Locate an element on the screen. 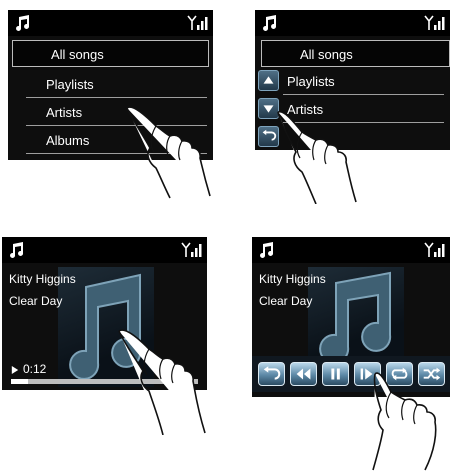 The height and width of the screenshot is (475, 450). arrow-down-icon is located at coordinates (268, 109).